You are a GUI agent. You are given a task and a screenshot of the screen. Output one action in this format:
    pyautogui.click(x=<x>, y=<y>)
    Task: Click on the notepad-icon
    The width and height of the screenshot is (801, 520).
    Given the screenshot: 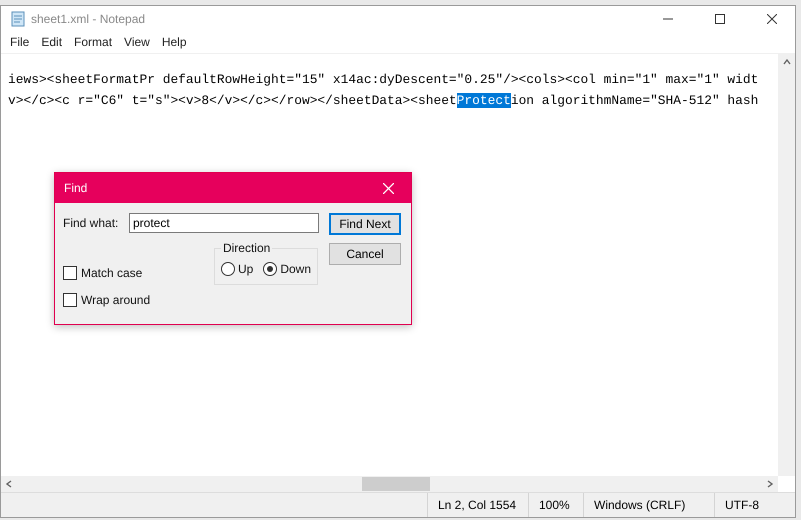 What is the action you would take?
    pyautogui.click(x=18, y=18)
    